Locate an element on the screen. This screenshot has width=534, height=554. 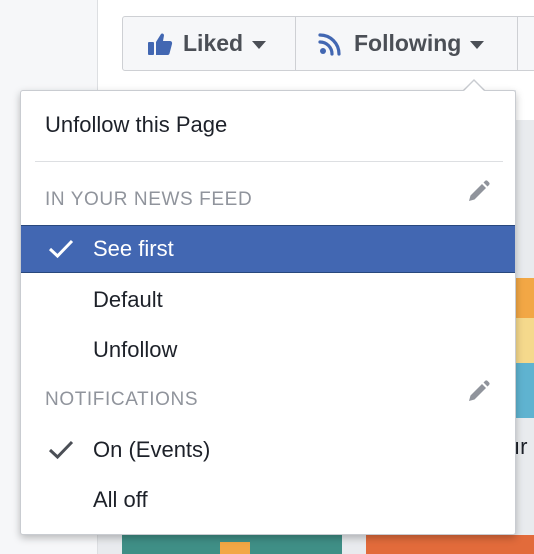
unfollow-item: Unfollow is located at coordinates (268, 350).